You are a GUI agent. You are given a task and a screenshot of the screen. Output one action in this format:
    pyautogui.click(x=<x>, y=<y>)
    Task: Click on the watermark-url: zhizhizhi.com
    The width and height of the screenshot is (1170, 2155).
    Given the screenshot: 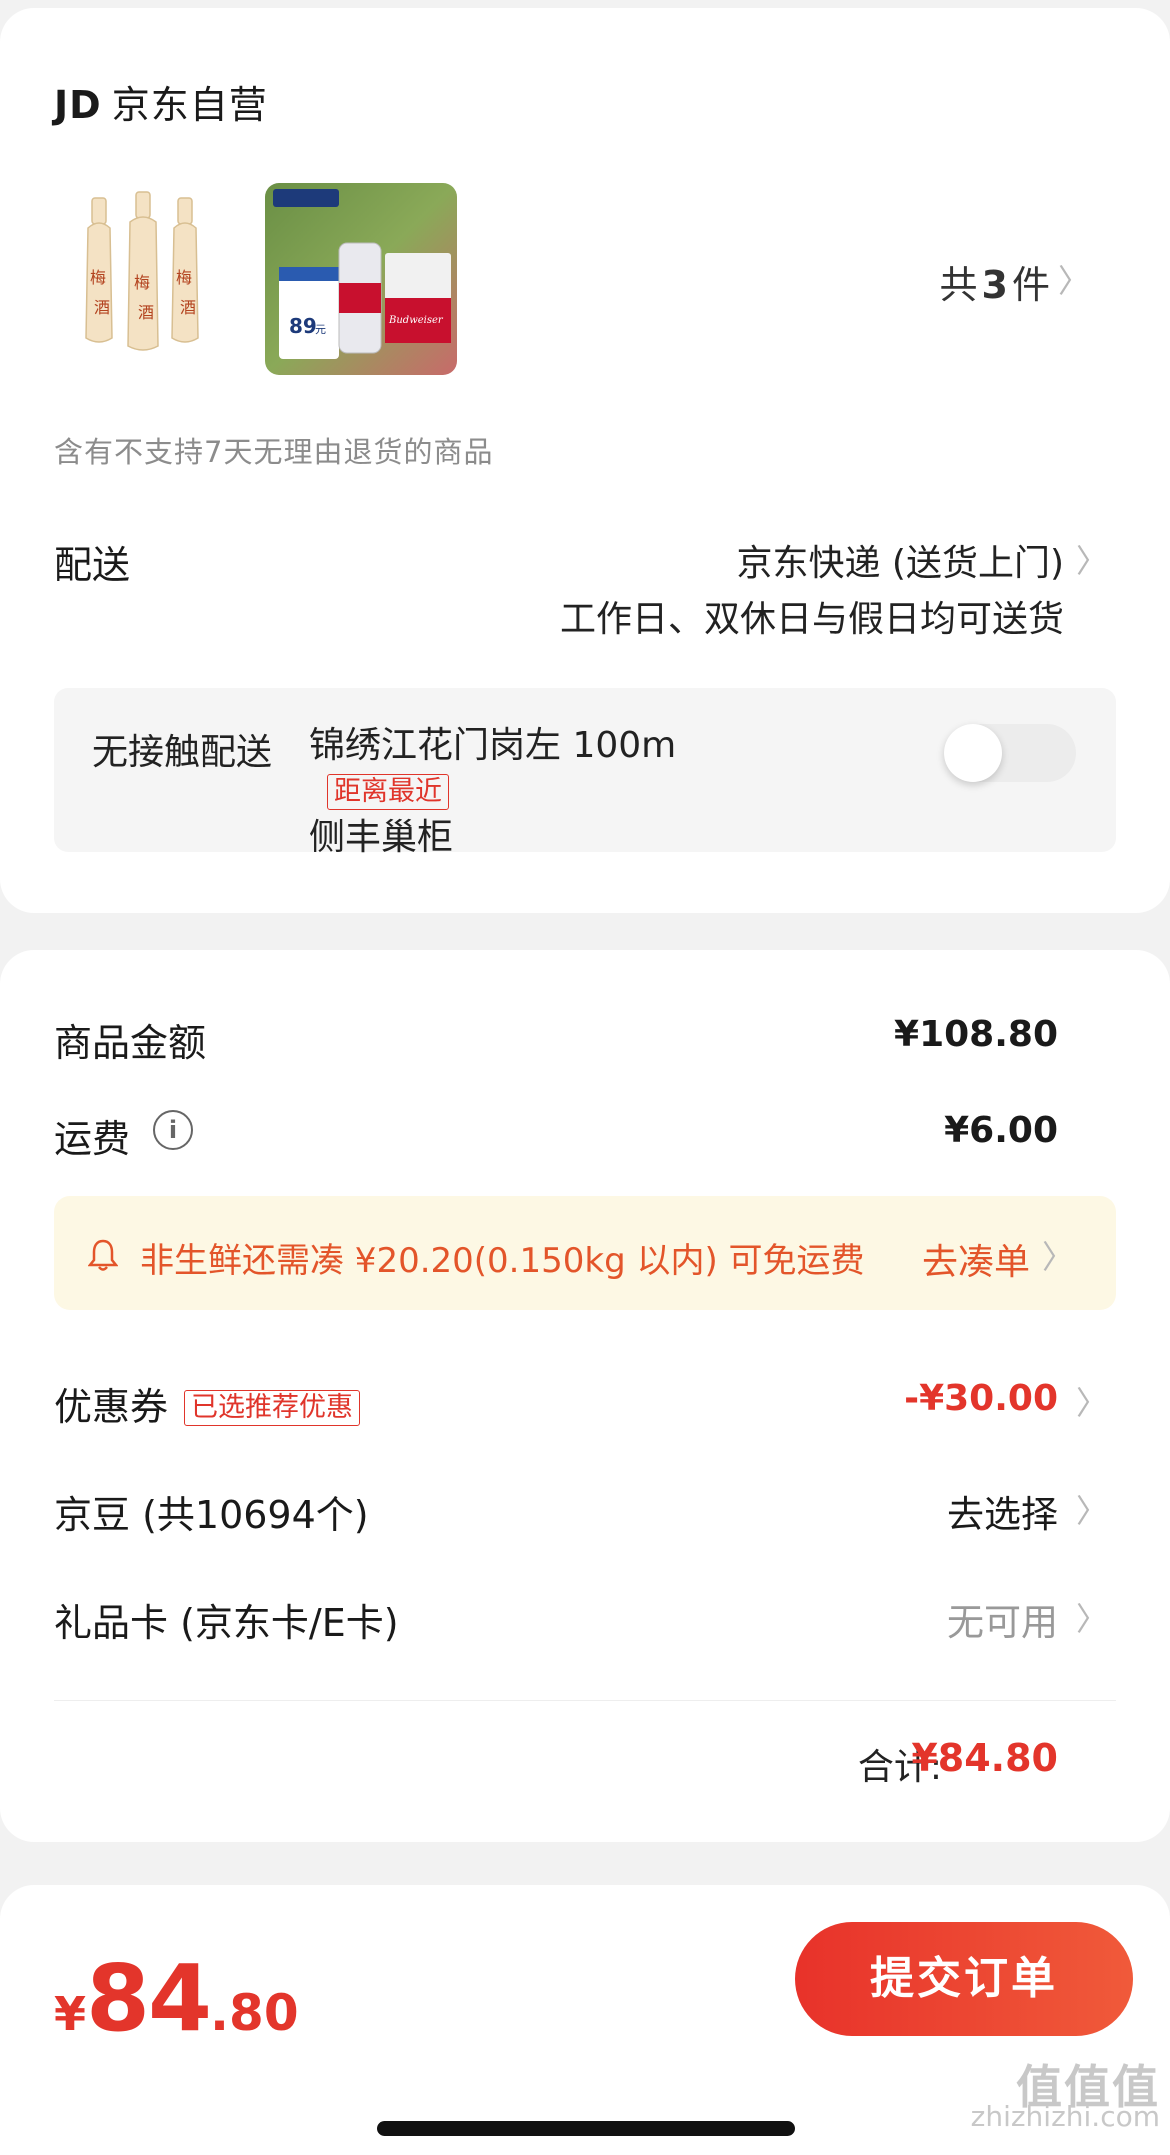 What is the action you would take?
    pyautogui.click(x=1065, y=2116)
    